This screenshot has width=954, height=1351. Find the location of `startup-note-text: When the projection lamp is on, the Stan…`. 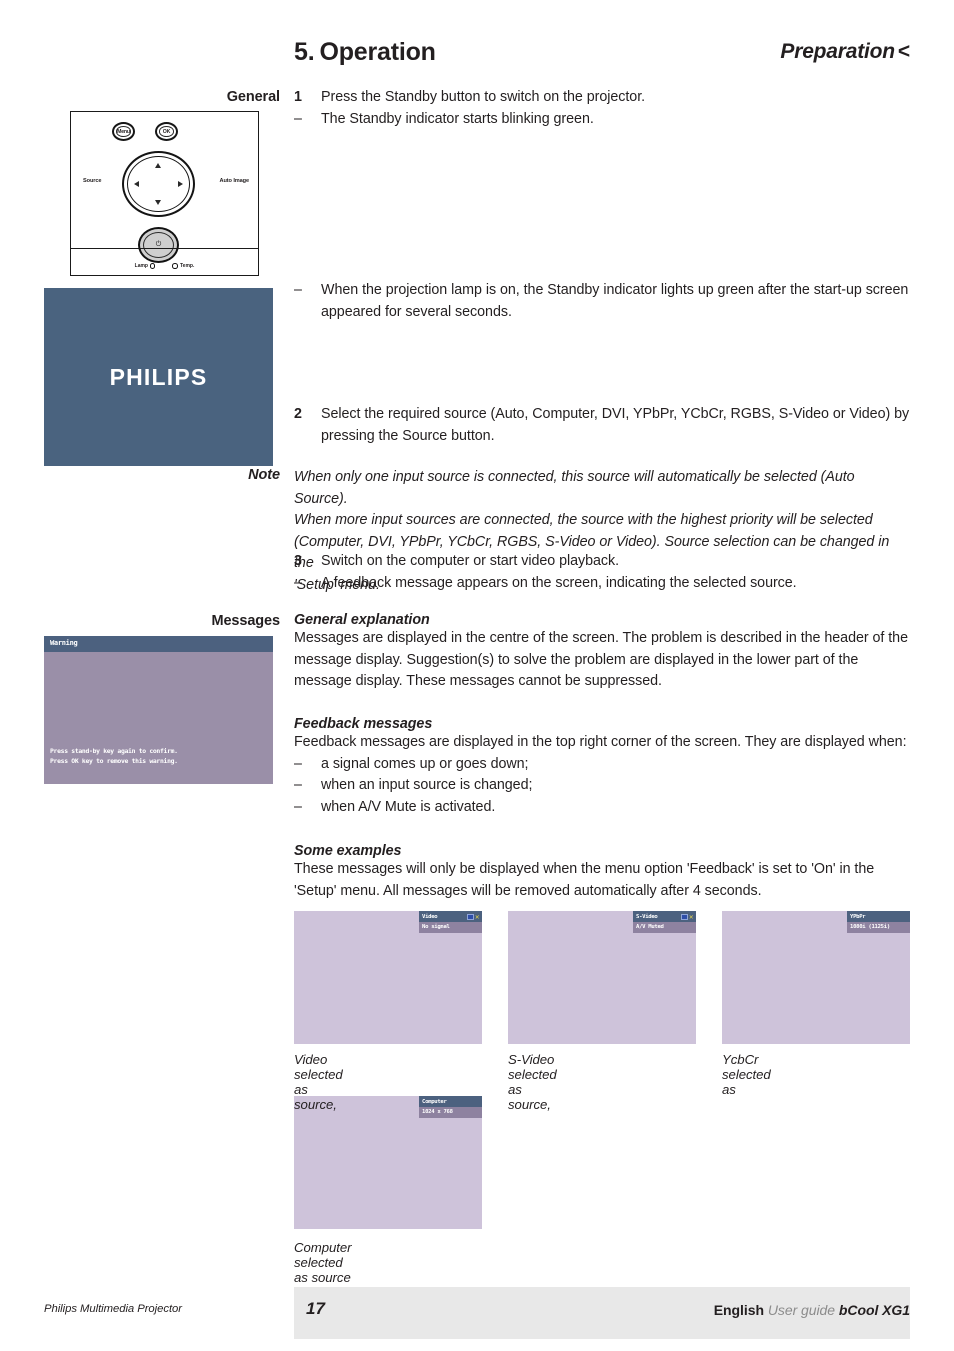

startup-note-text: When the projection lamp is on, the Stan… is located at coordinates (615, 301).